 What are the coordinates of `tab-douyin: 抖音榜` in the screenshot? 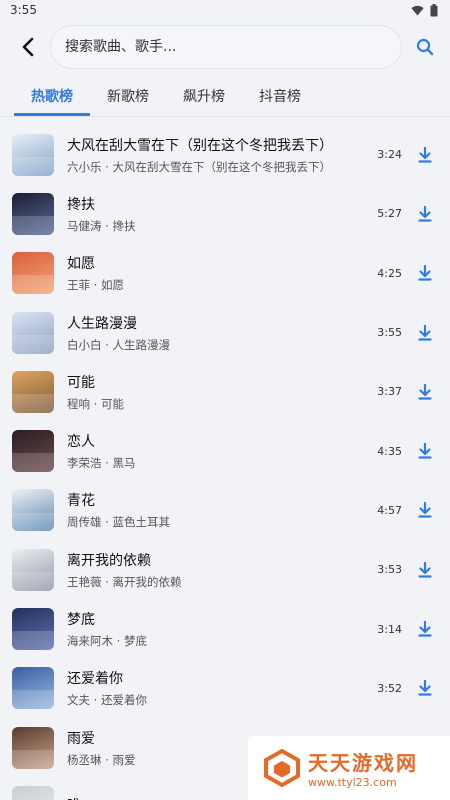 It's located at (280, 95).